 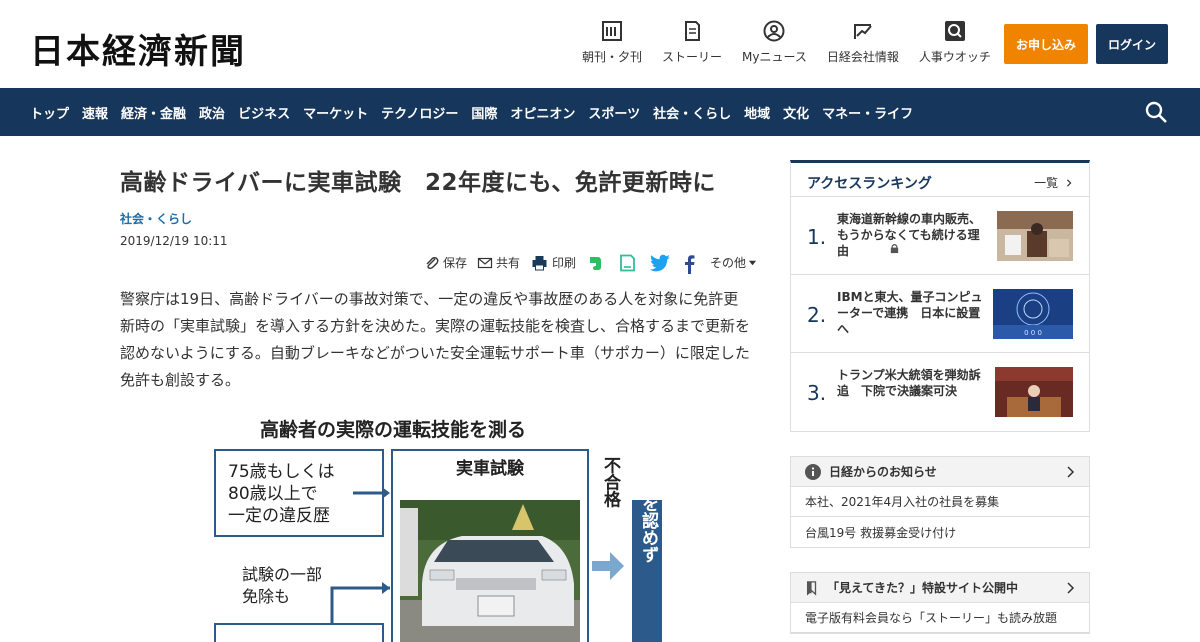 What do you see at coordinates (954, 57) in the screenshot?
I see `nav-personnel-label: 人事ウオッチ` at bounding box center [954, 57].